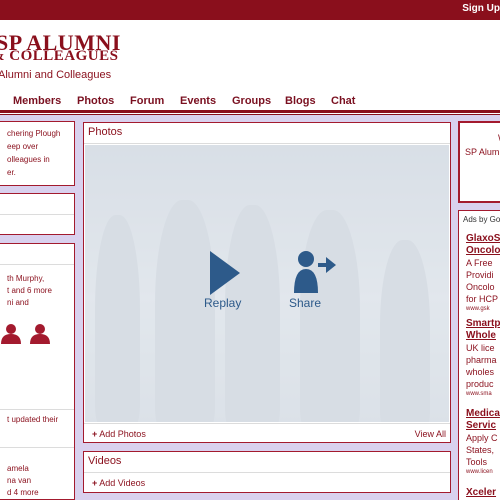 The height and width of the screenshot is (500, 500). Describe the element at coordinates (479, 472) in the screenshot. I see `ad-url: www.licen` at that location.